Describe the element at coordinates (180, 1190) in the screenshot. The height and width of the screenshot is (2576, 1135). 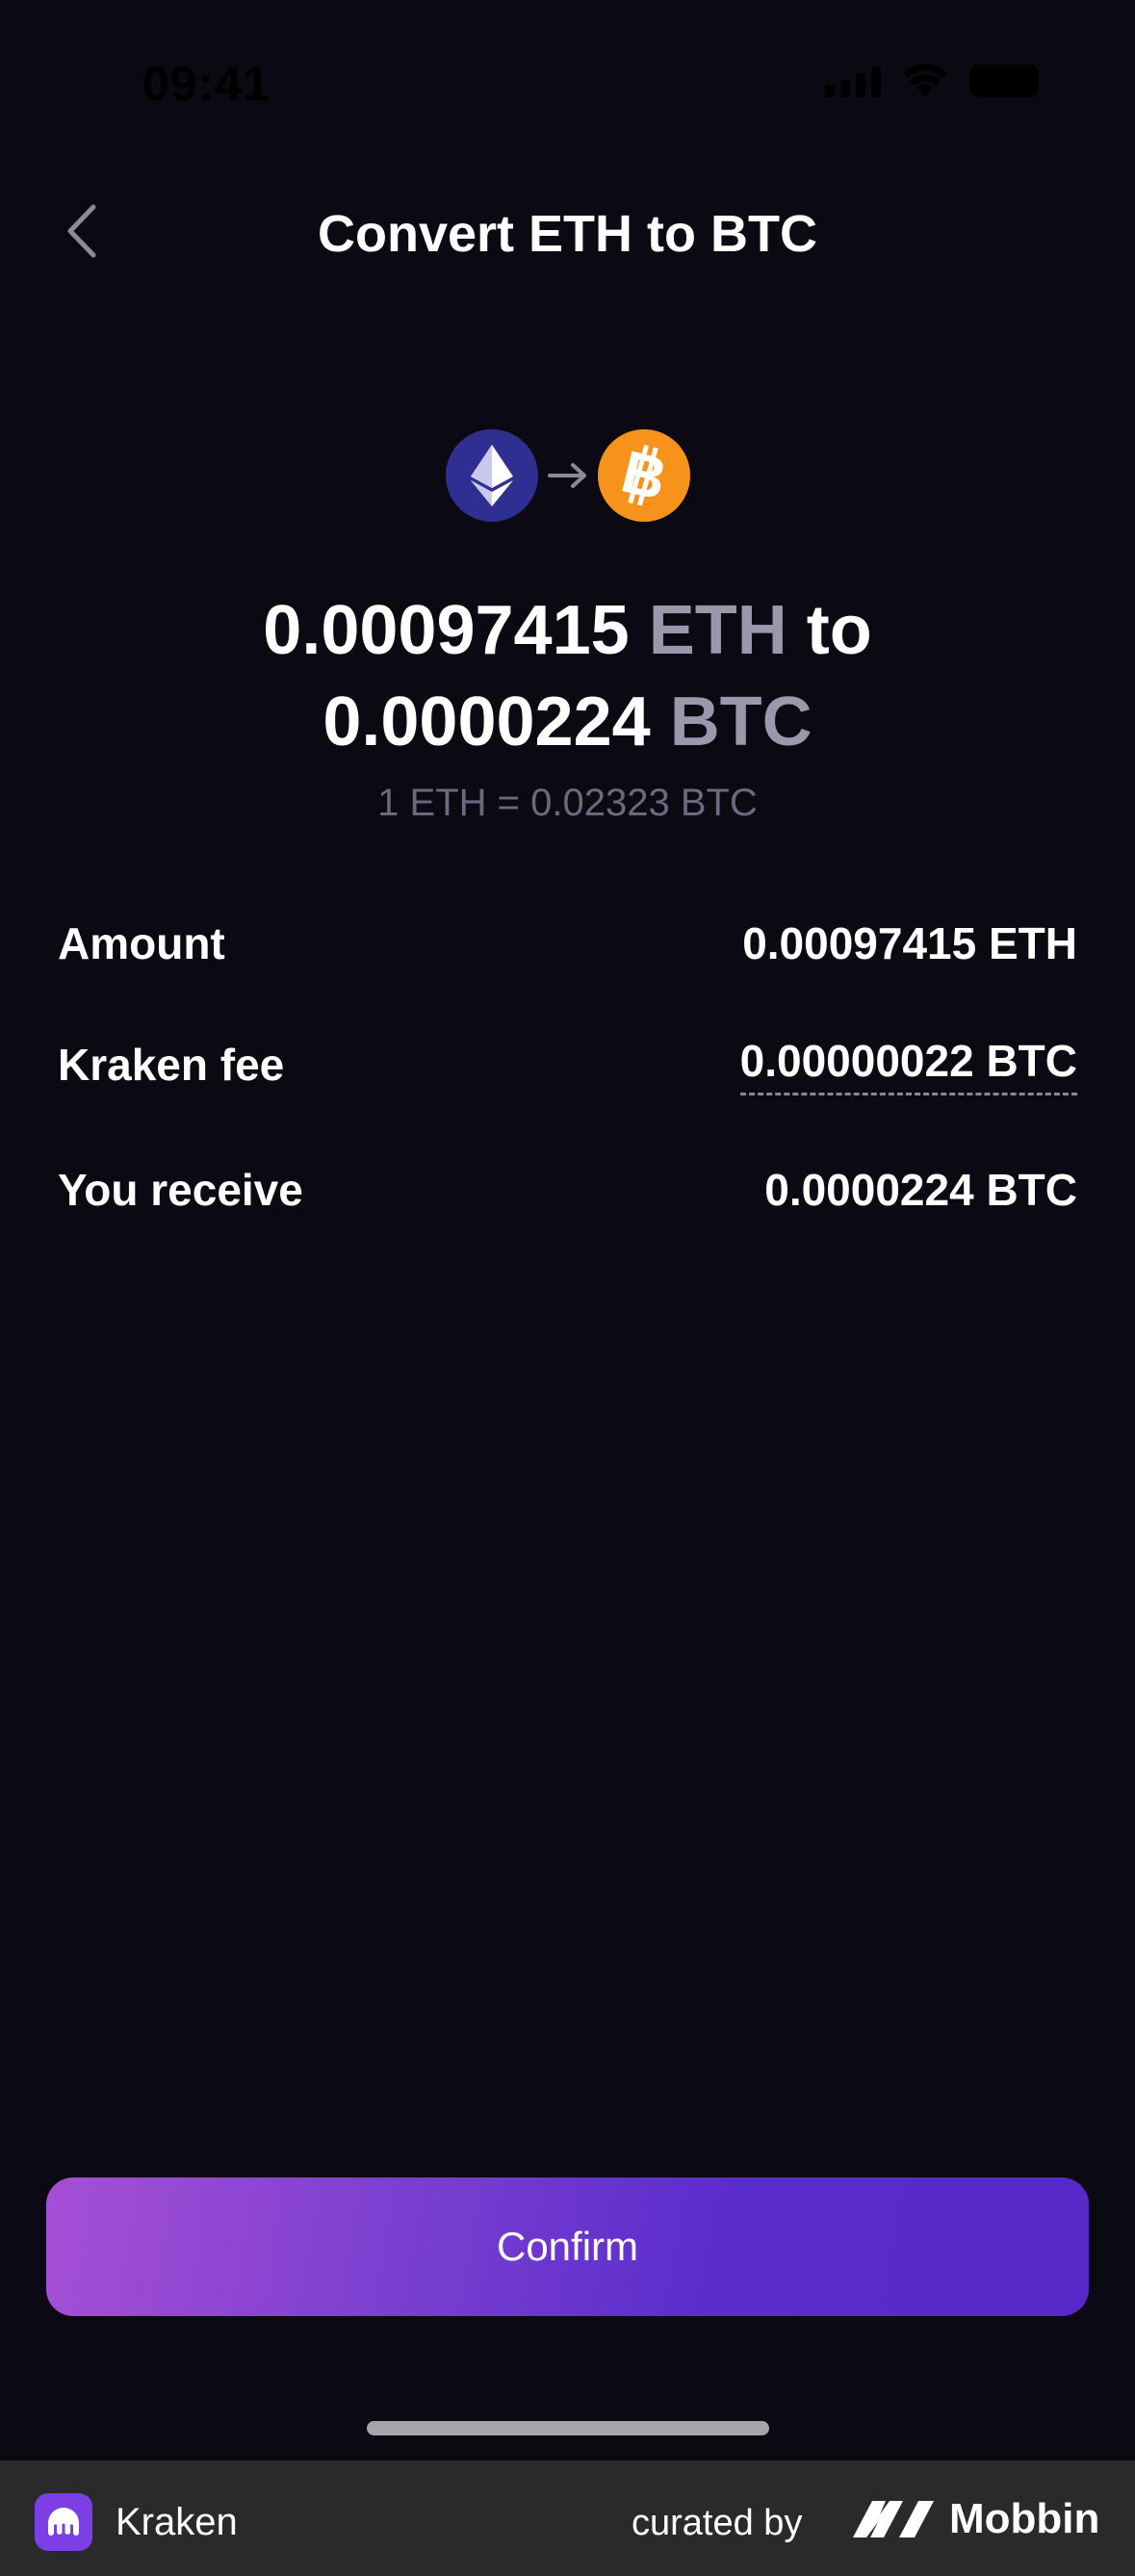
I see `detail-label: You receive` at that location.